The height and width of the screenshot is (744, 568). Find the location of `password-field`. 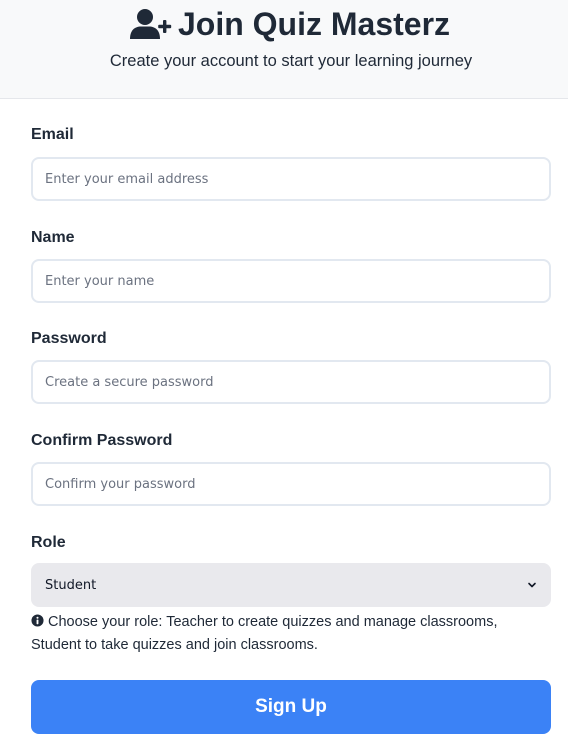

password-field is located at coordinates (291, 382).